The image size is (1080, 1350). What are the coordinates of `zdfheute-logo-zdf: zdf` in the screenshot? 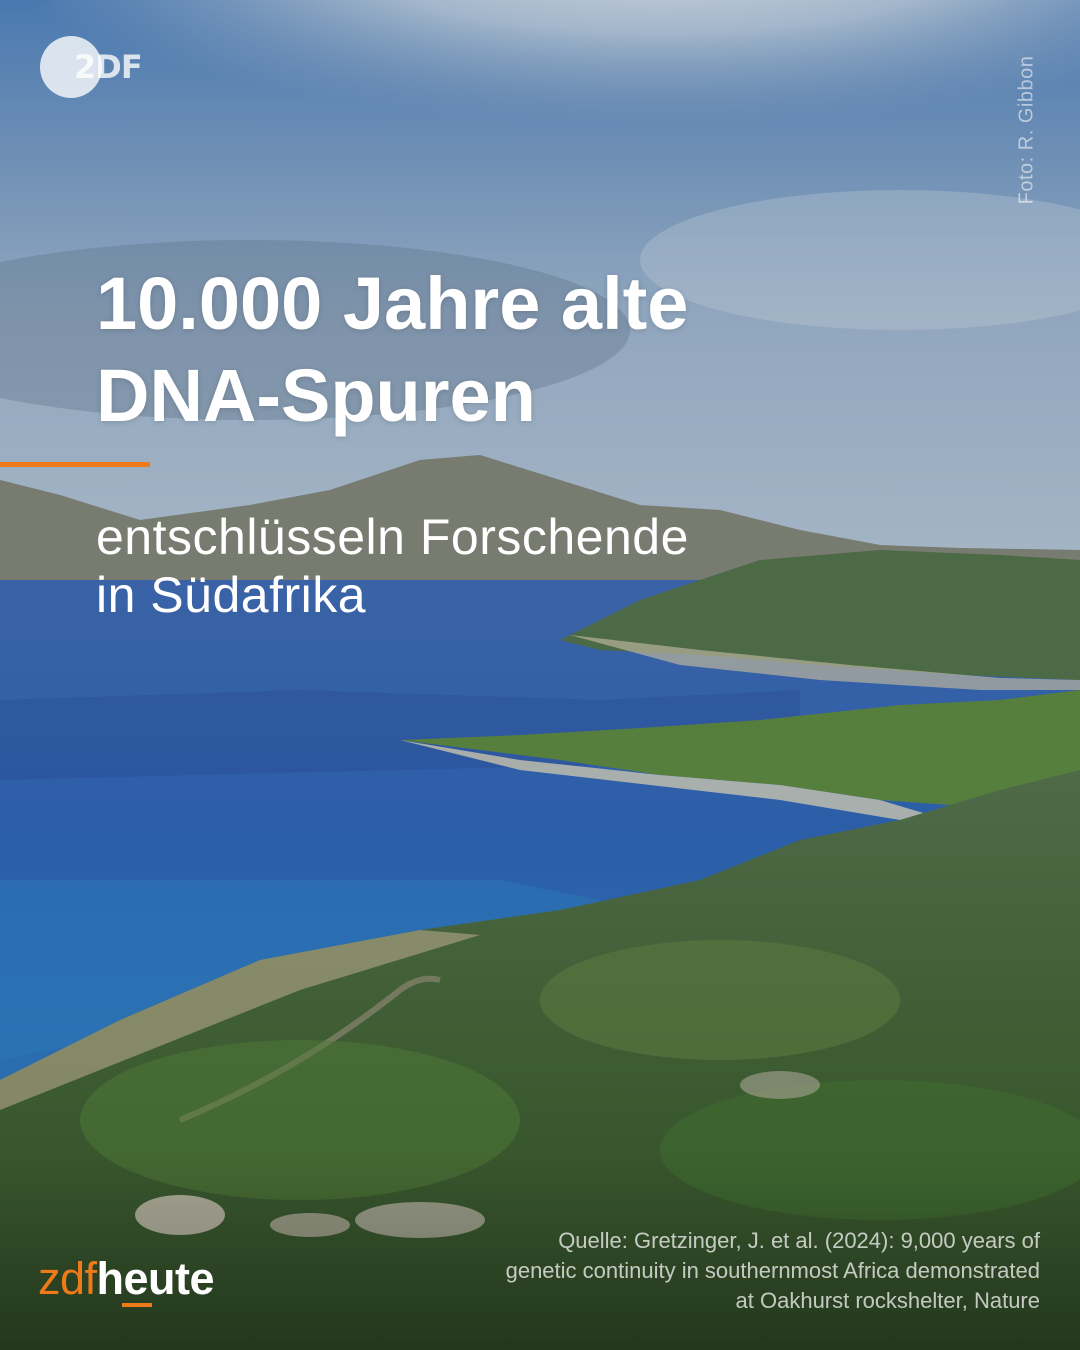 It's located at (67, 1278).